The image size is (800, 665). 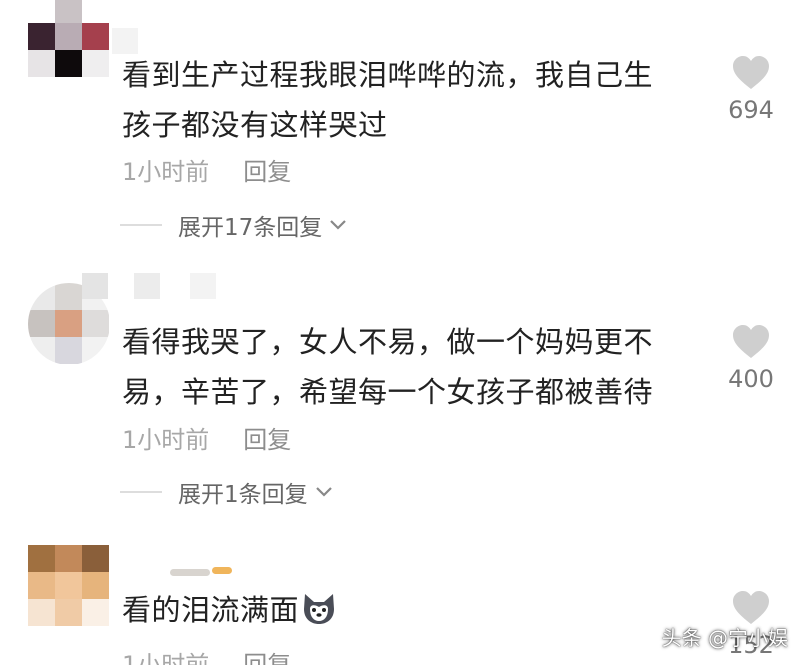 What do you see at coordinates (402, 367) in the screenshot?
I see `comment-text: 看得我哭了，女人不易，做一个妈妈更不 易，辛苦了，希望每一个女孩子都被善待` at bounding box center [402, 367].